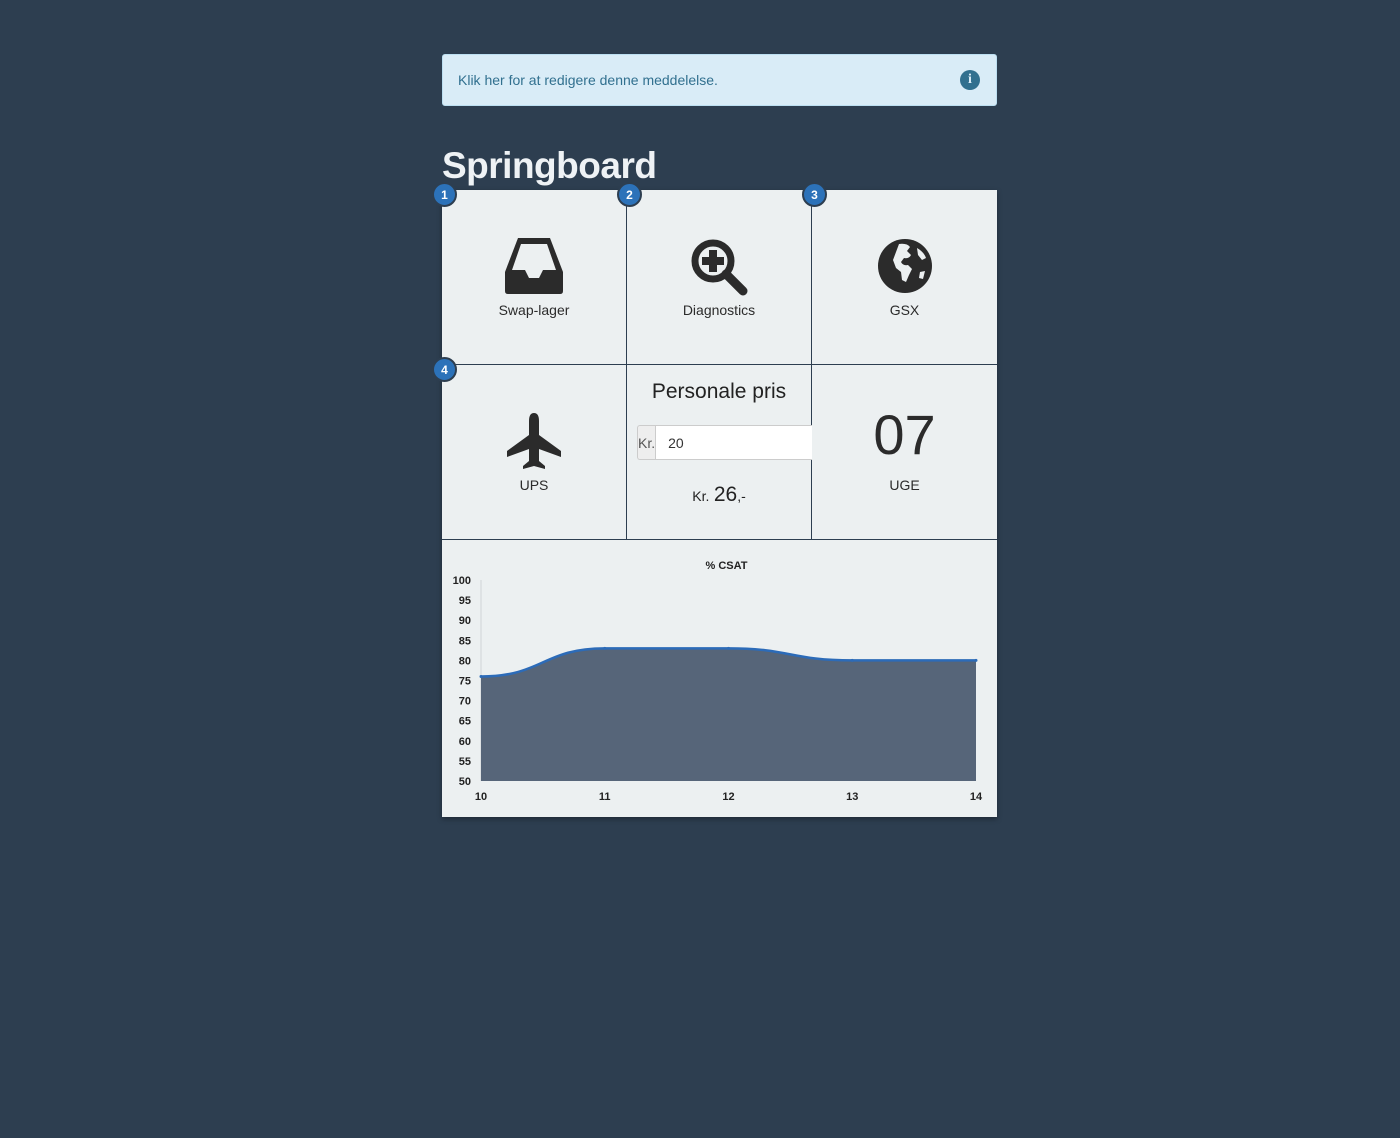  I want to click on csat-chart-tile: % CSAT 100 95 90 85 80 75 70 65 60 55 50 10 11 12 13 14, so click(719, 678).